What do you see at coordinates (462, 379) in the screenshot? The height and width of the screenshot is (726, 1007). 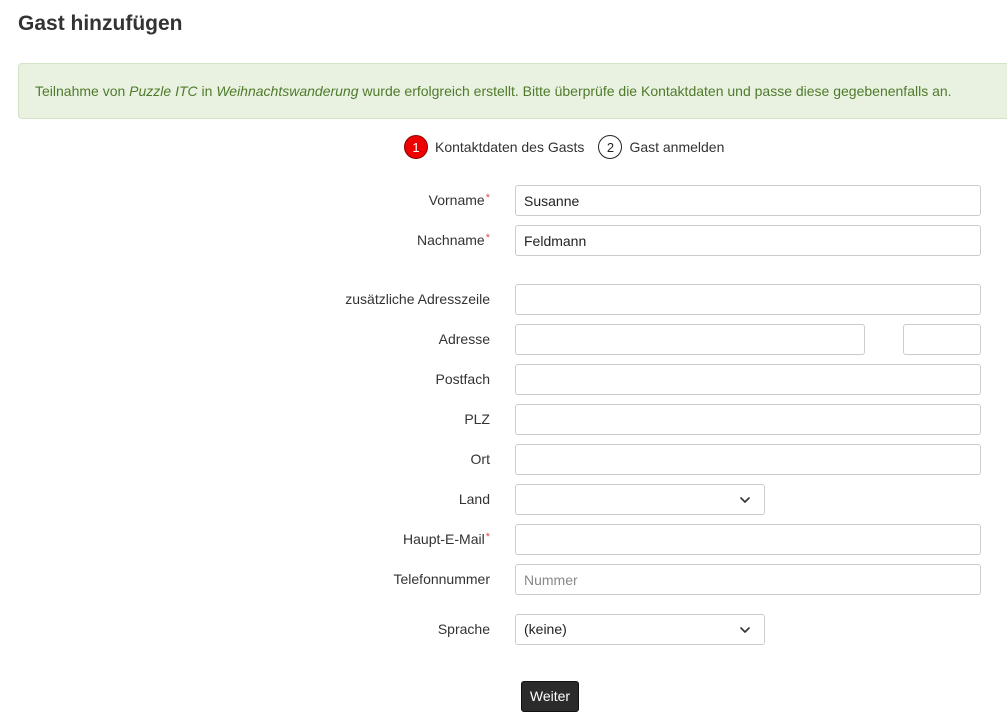 I see `postbox-label: Postfach` at bounding box center [462, 379].